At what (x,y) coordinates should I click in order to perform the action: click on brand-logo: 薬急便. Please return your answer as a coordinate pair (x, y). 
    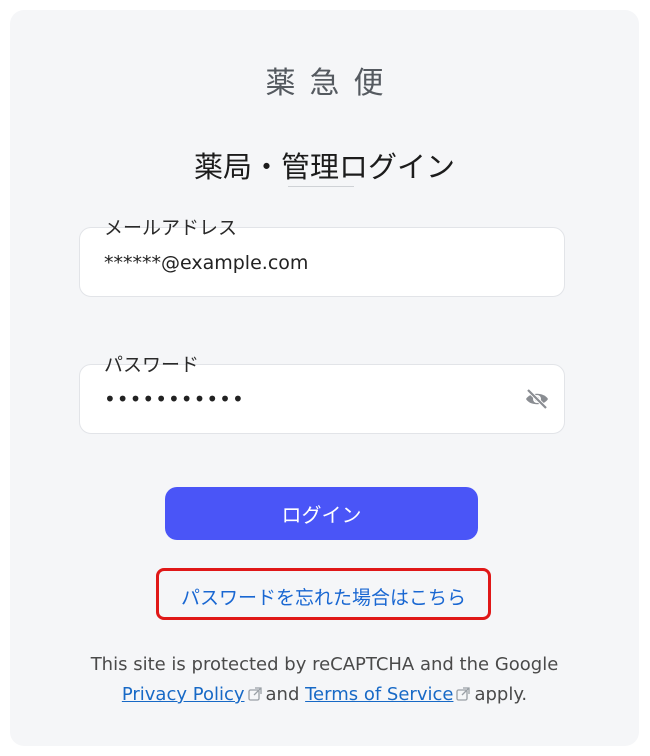
    Looking at the image, I should click on (324, 80).